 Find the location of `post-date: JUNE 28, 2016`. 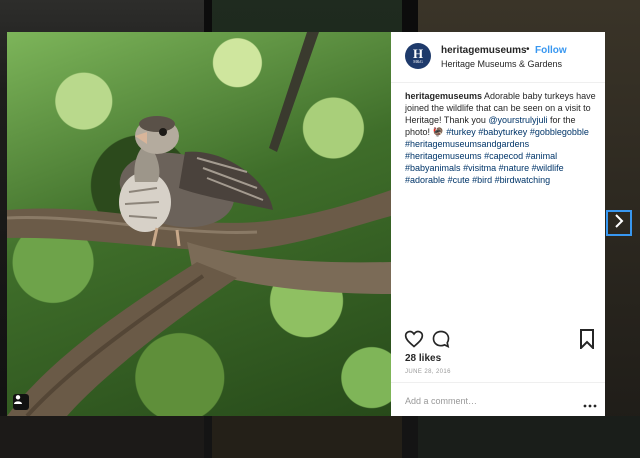

post-date: JUNE 28, 2016 is located at coordinates (428, 372).